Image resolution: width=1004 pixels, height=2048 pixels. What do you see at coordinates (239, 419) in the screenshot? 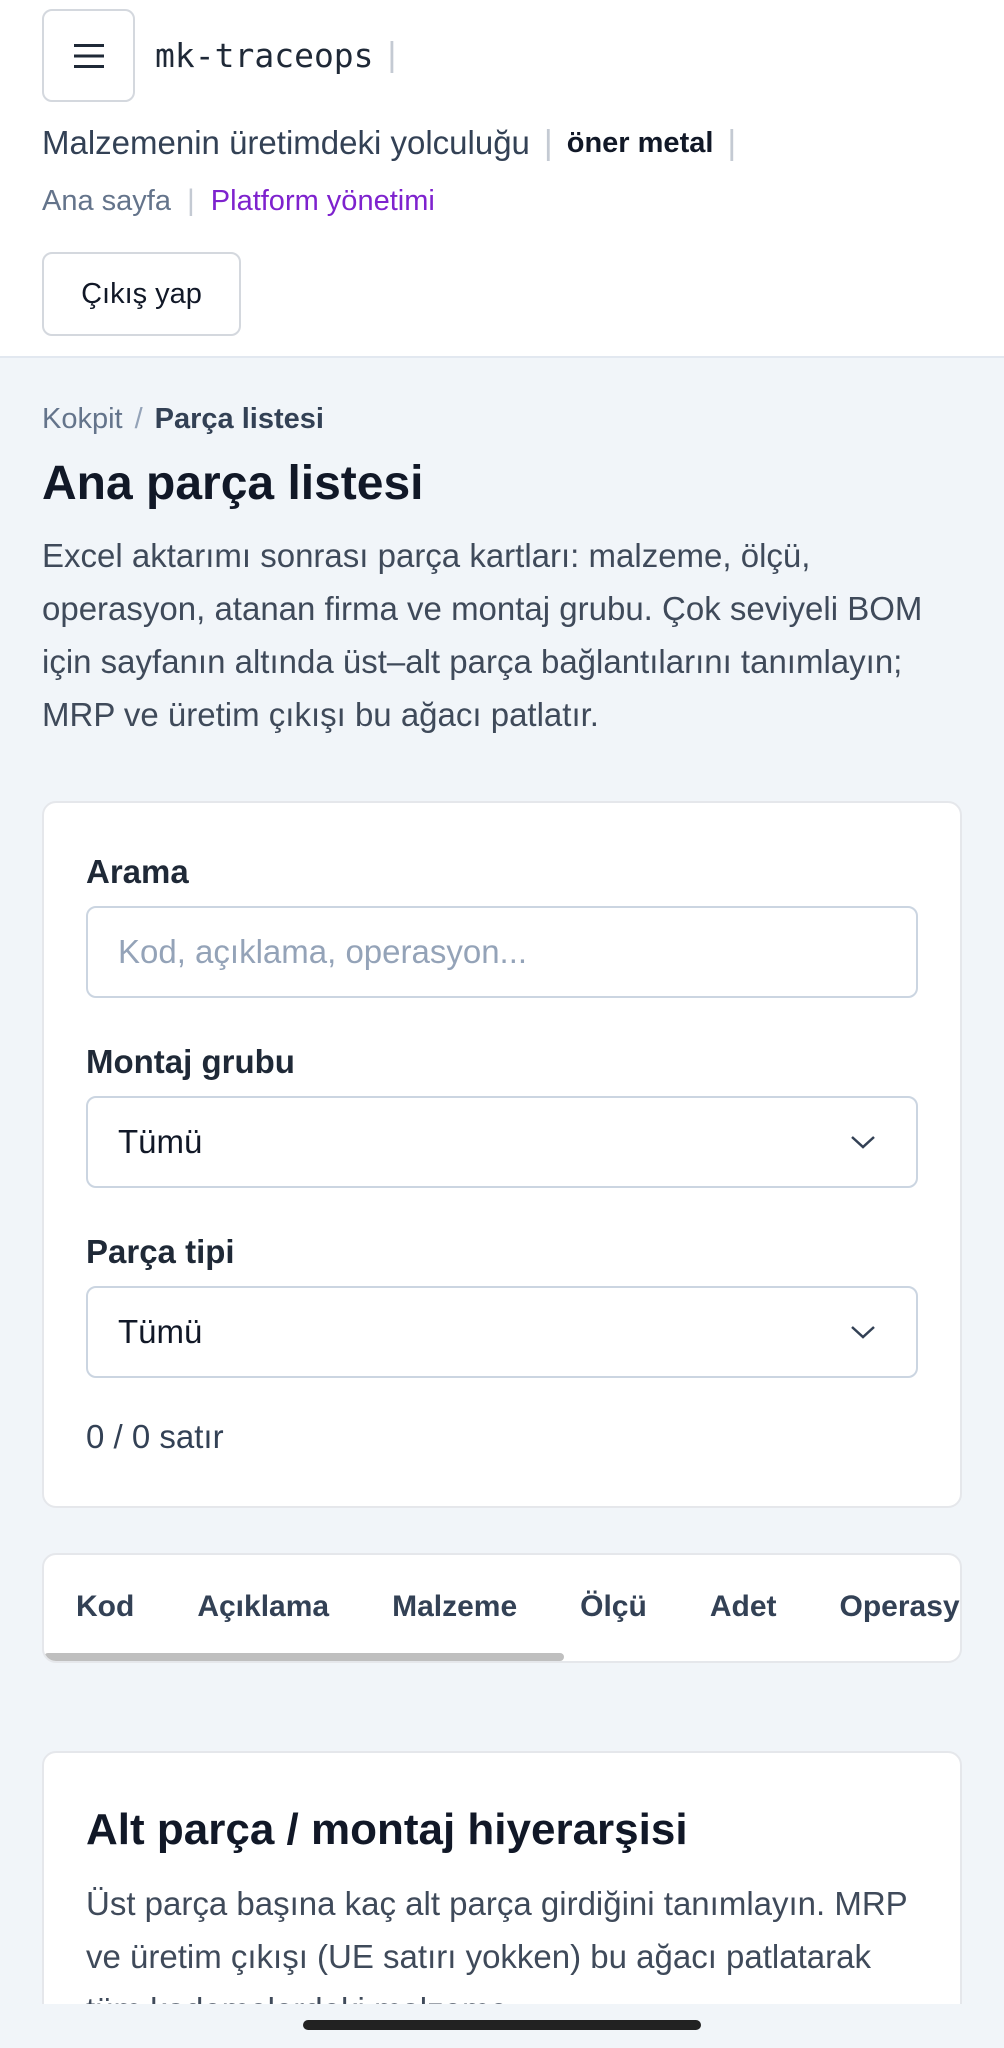
I see `breadcrumb-current: Parça listesi` at bounding box center [239, 419].